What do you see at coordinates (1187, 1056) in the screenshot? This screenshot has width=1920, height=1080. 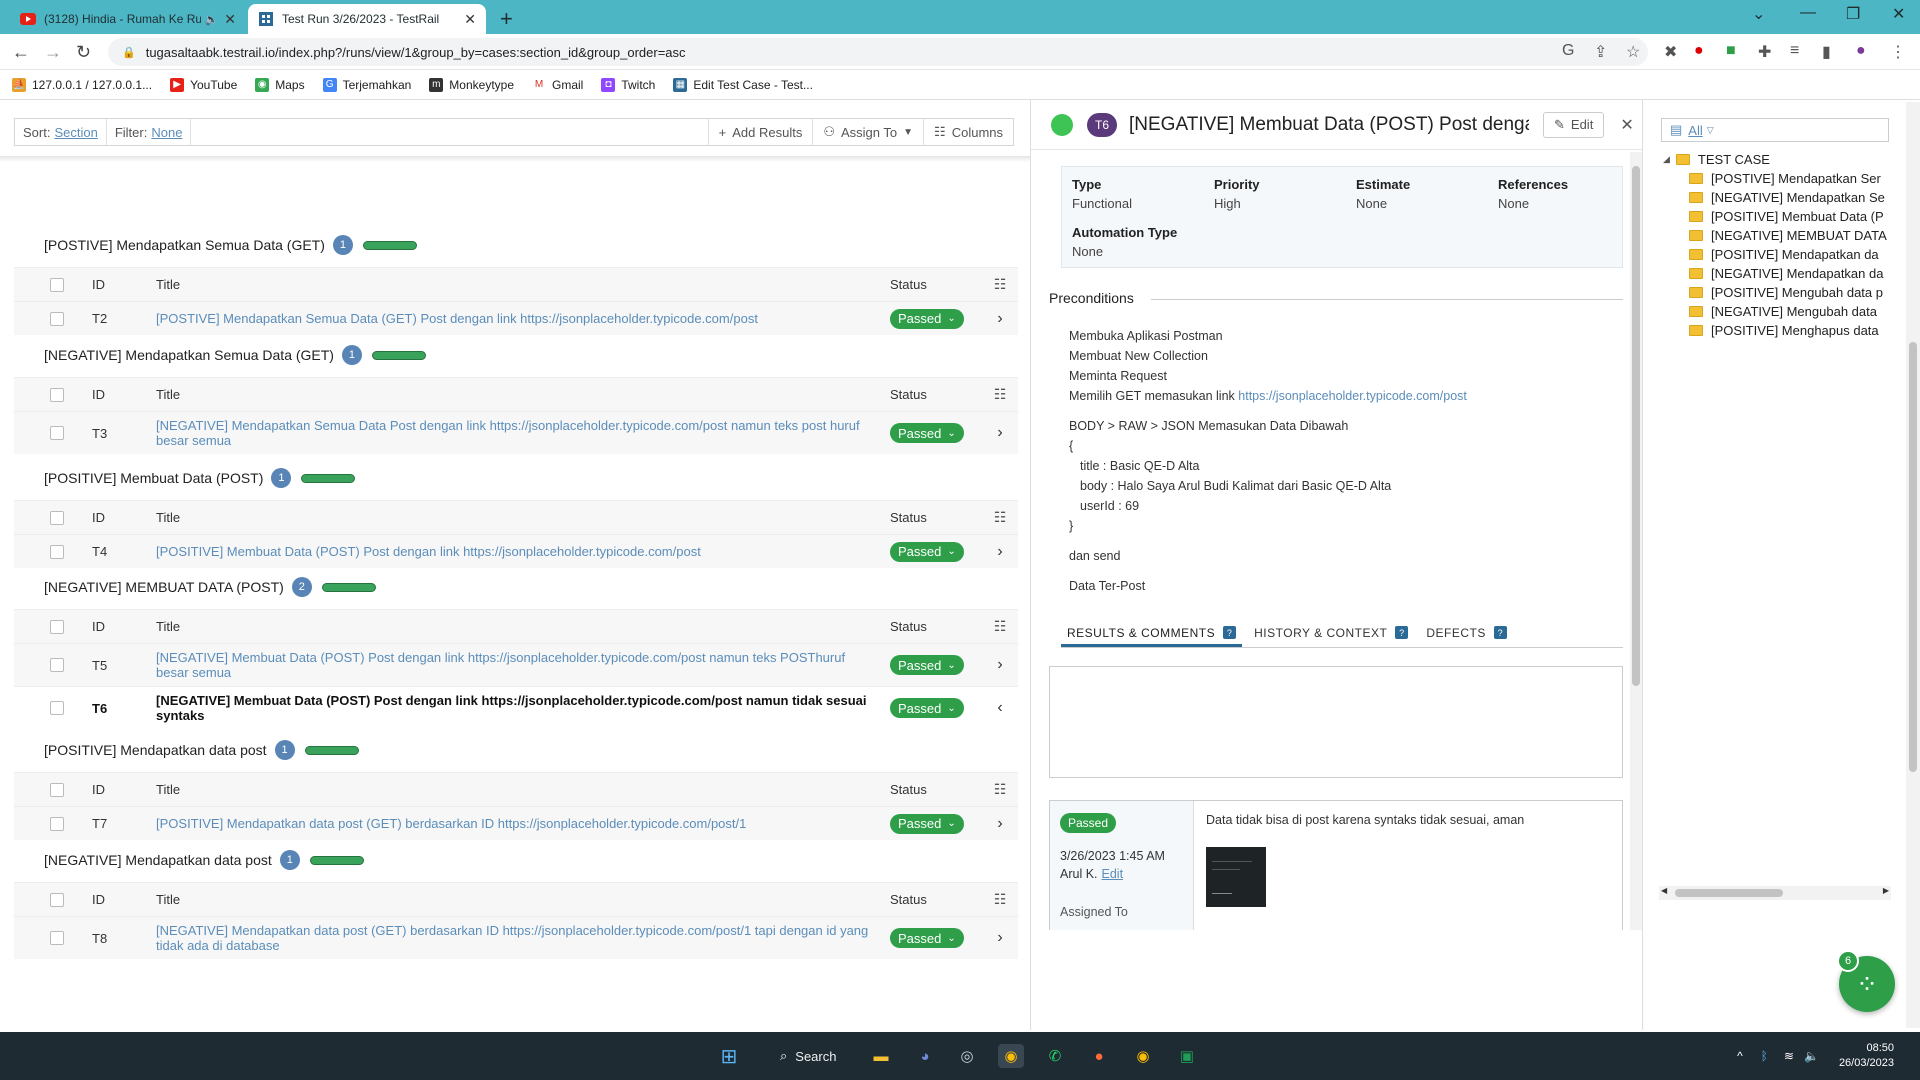 I see `excel-icon: ▣` at bounding box center [1187, 1056].